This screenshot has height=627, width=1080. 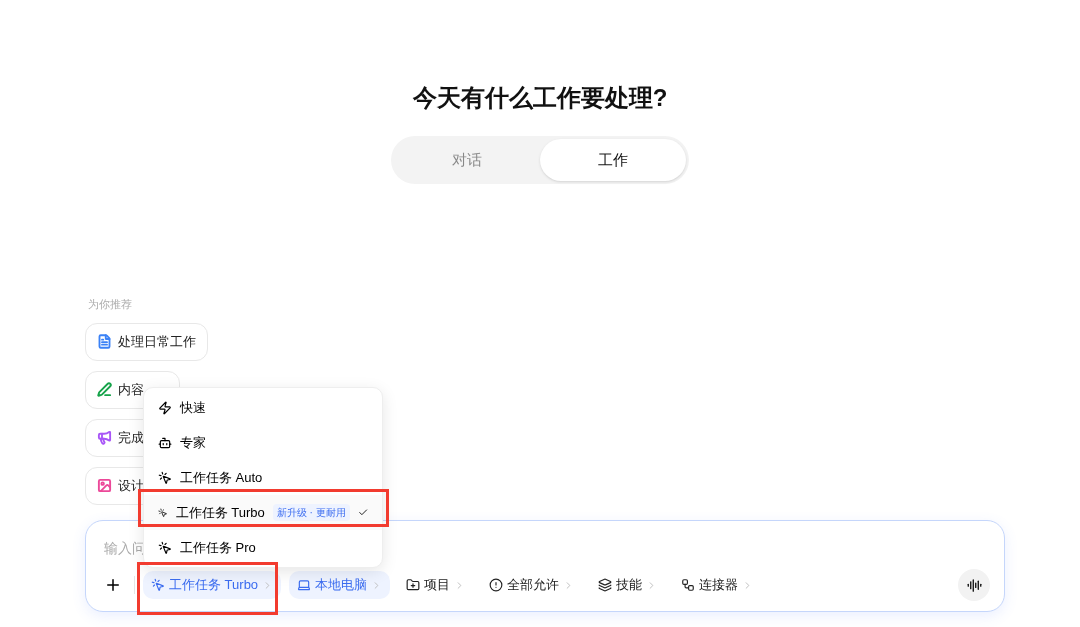 What do you see at coordinates (212, 585) in the screenshot?
I see `toolbar-chip: 工作任务 Turbo` at bounding box center [212, 585].